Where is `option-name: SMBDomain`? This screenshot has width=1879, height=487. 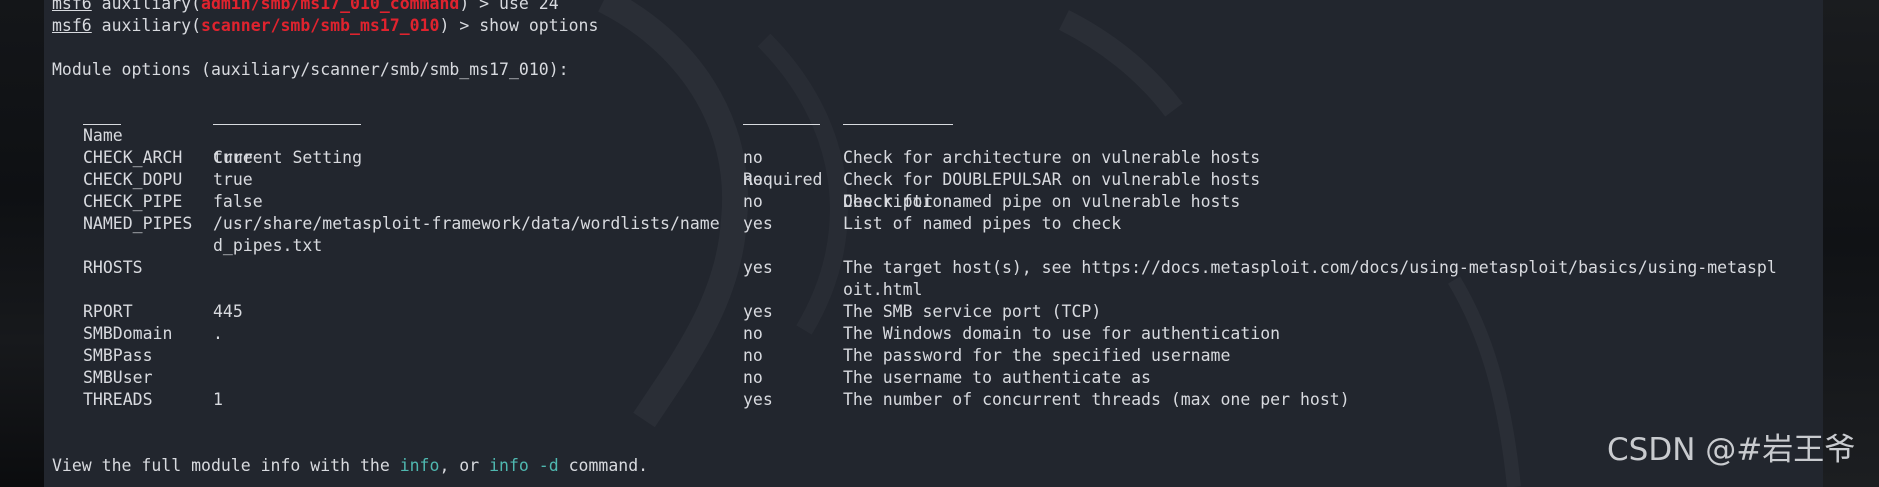 option-name: SMBDomain is located at coordinates (128, 333).